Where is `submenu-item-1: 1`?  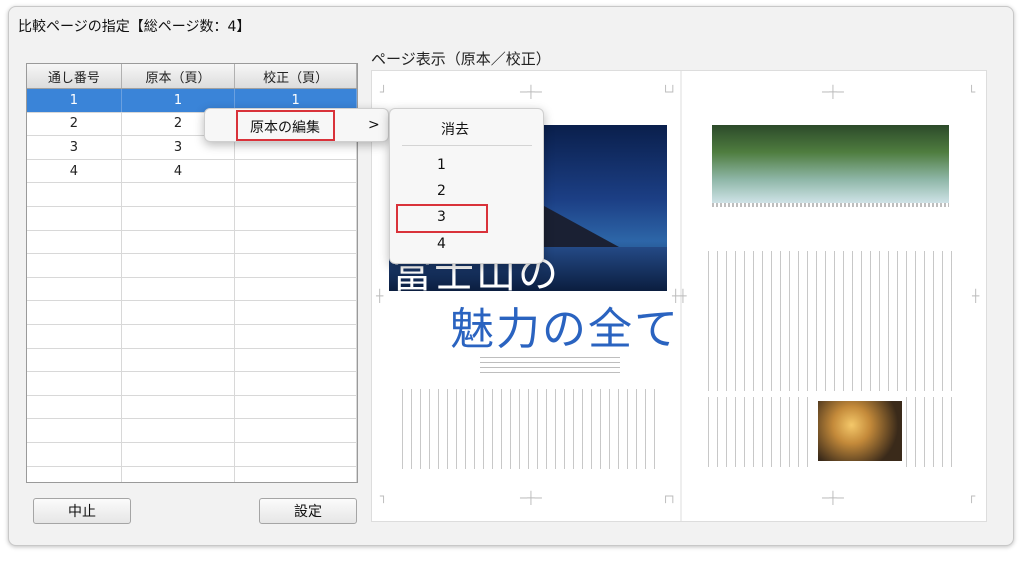 submenu-item-1: 1 is located at coordinates (441, 165).